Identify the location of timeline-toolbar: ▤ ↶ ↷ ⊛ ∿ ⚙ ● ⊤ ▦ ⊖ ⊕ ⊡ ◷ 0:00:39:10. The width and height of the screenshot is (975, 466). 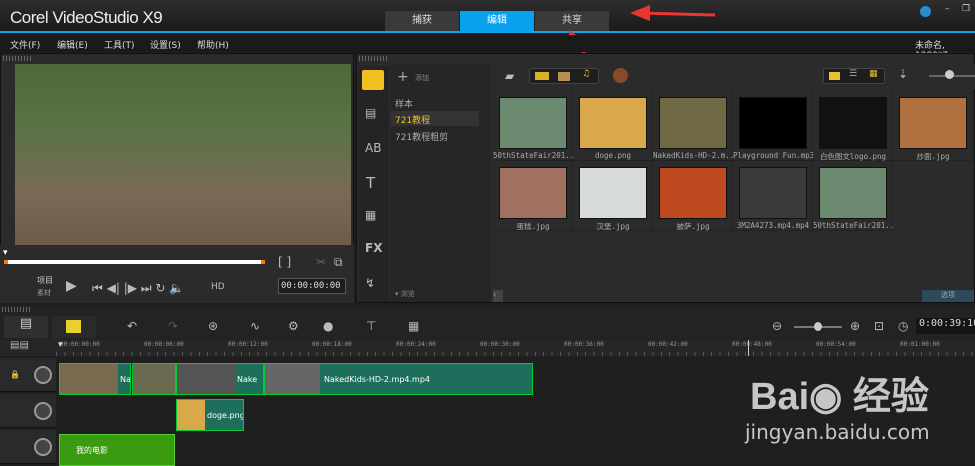
(487, 322).